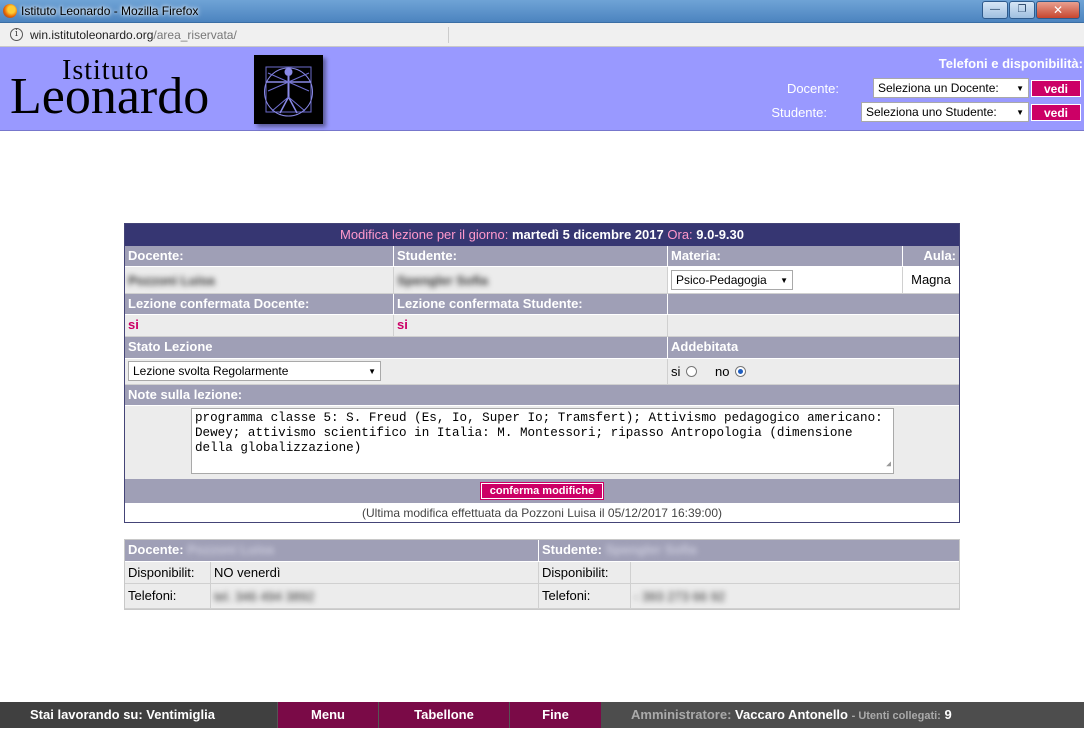 This screenshot has height=729, width=1084. What do you see at coordinates (749, 551) in the screenshot?
I see `info-studente-header: Studente: Spengler Sofia` at bounding box center [749, 551].